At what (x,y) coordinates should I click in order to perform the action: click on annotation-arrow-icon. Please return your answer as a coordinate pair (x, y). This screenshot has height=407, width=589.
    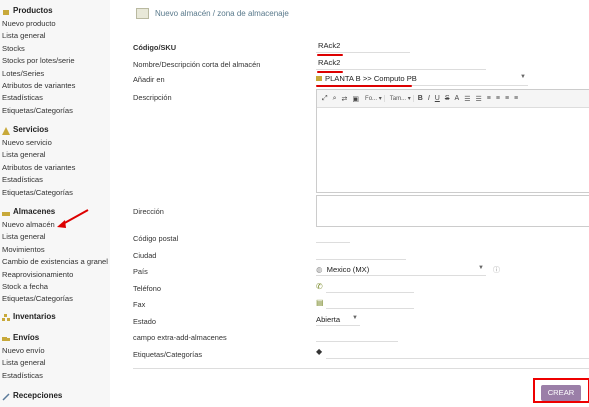
    Looking at the image, I should click on (73, 218).